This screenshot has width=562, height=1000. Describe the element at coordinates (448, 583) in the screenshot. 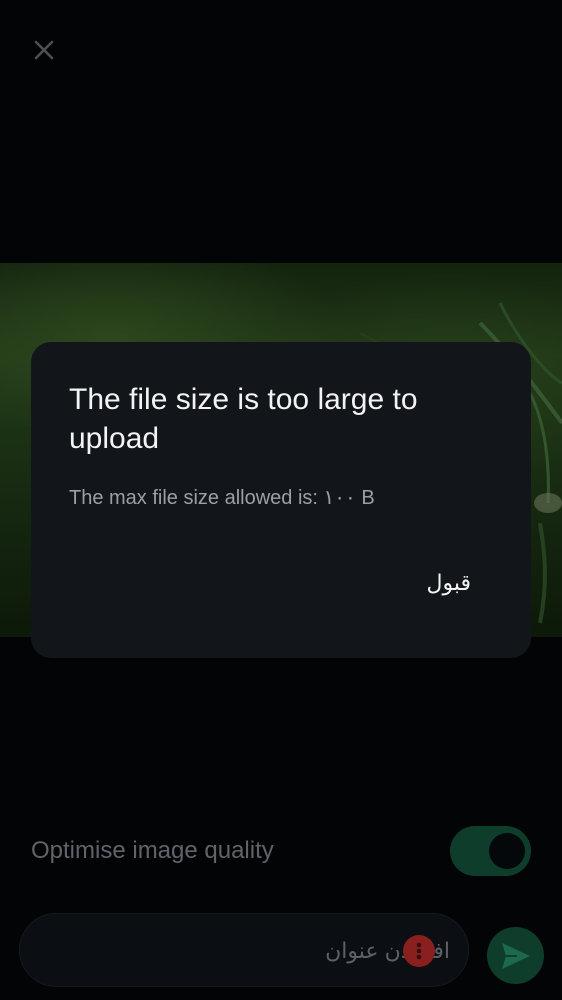

I see `accept-button: قبول` at that location.